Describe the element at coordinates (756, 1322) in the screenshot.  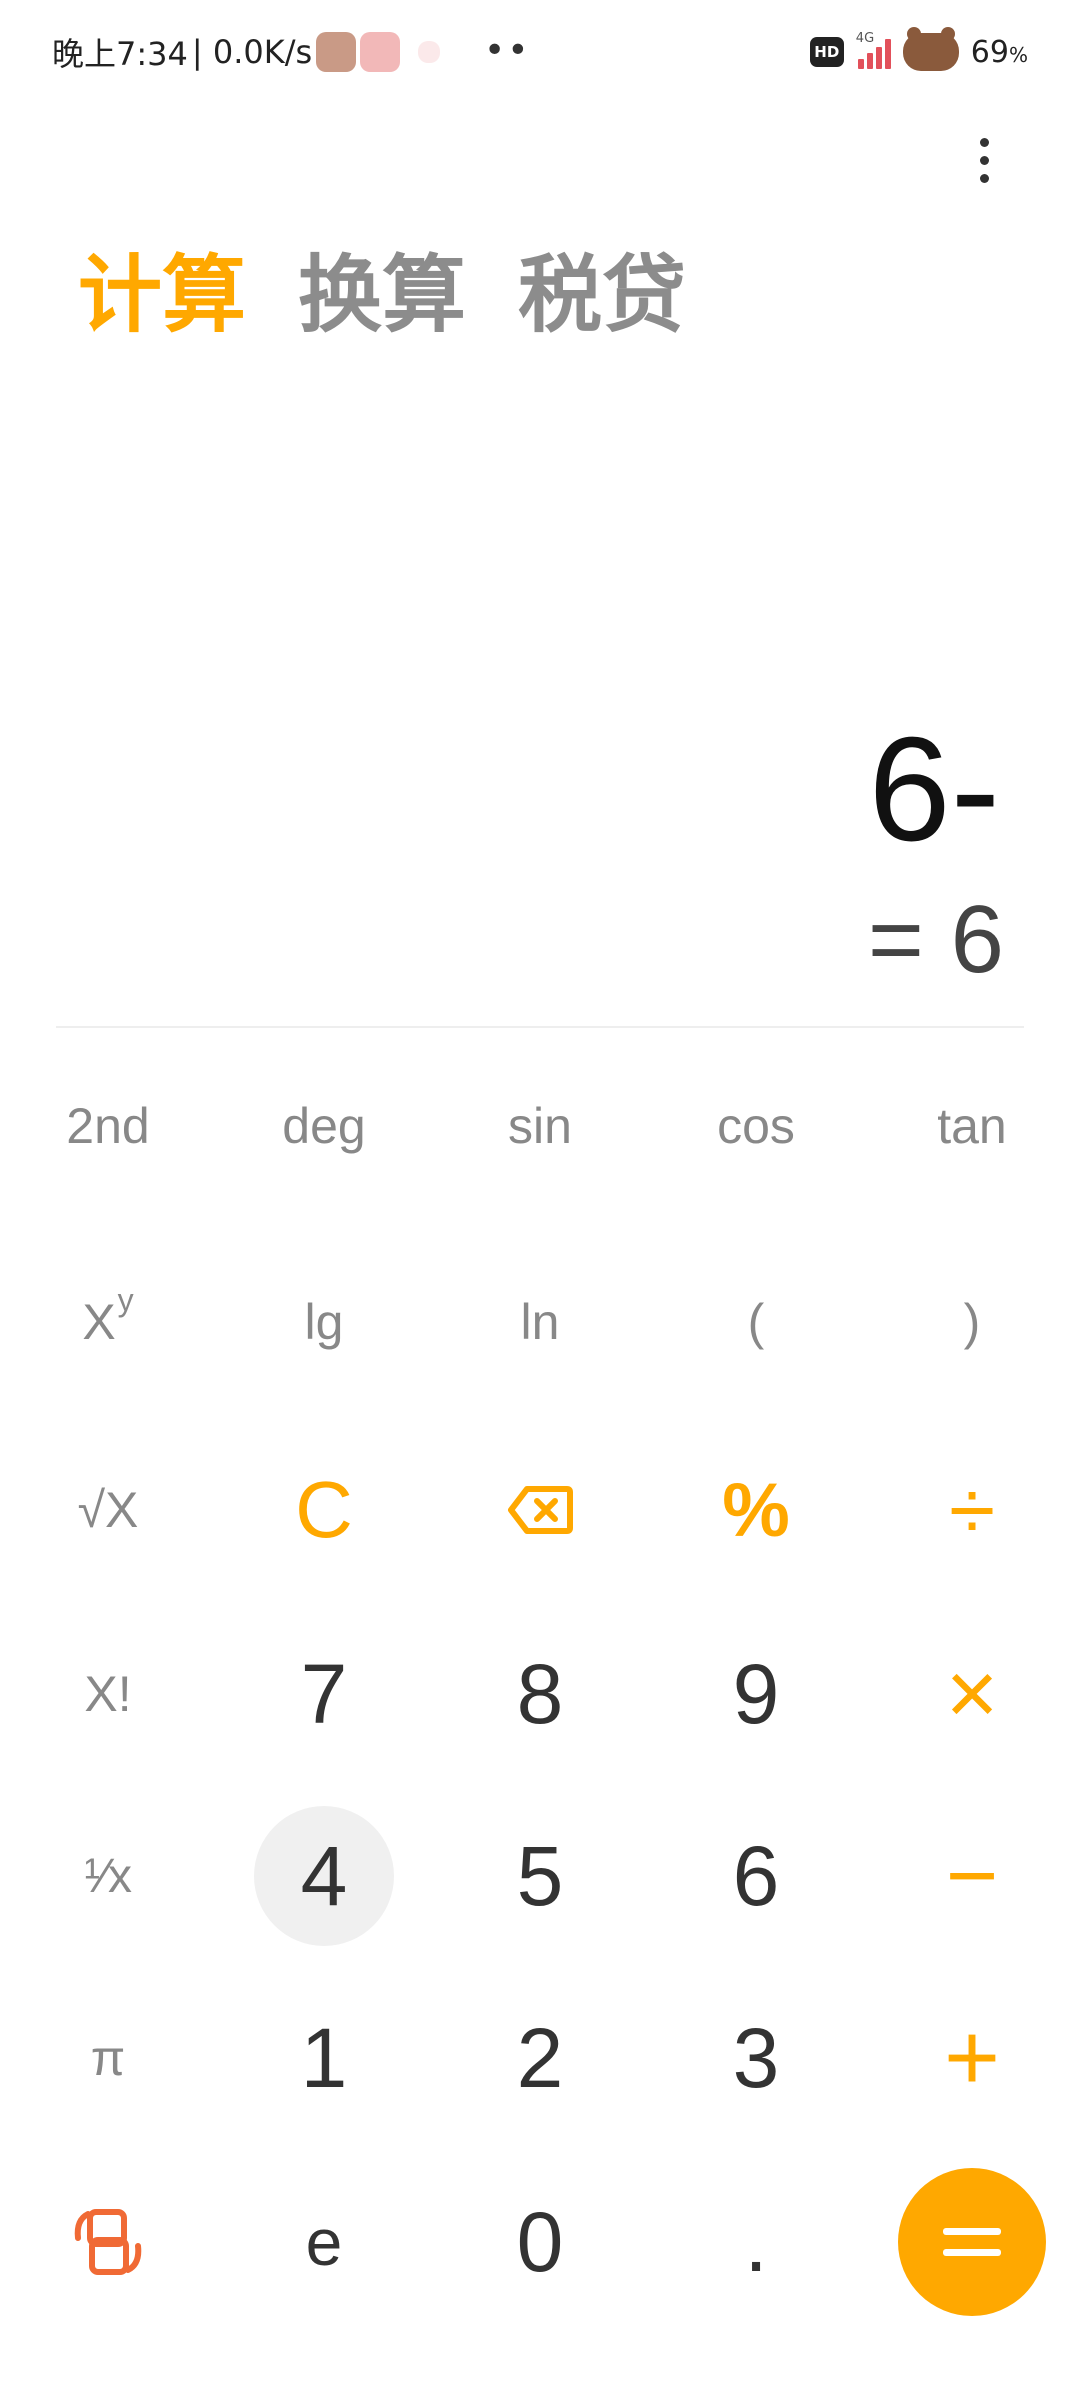
I see `left-paren-button: (` at that location.